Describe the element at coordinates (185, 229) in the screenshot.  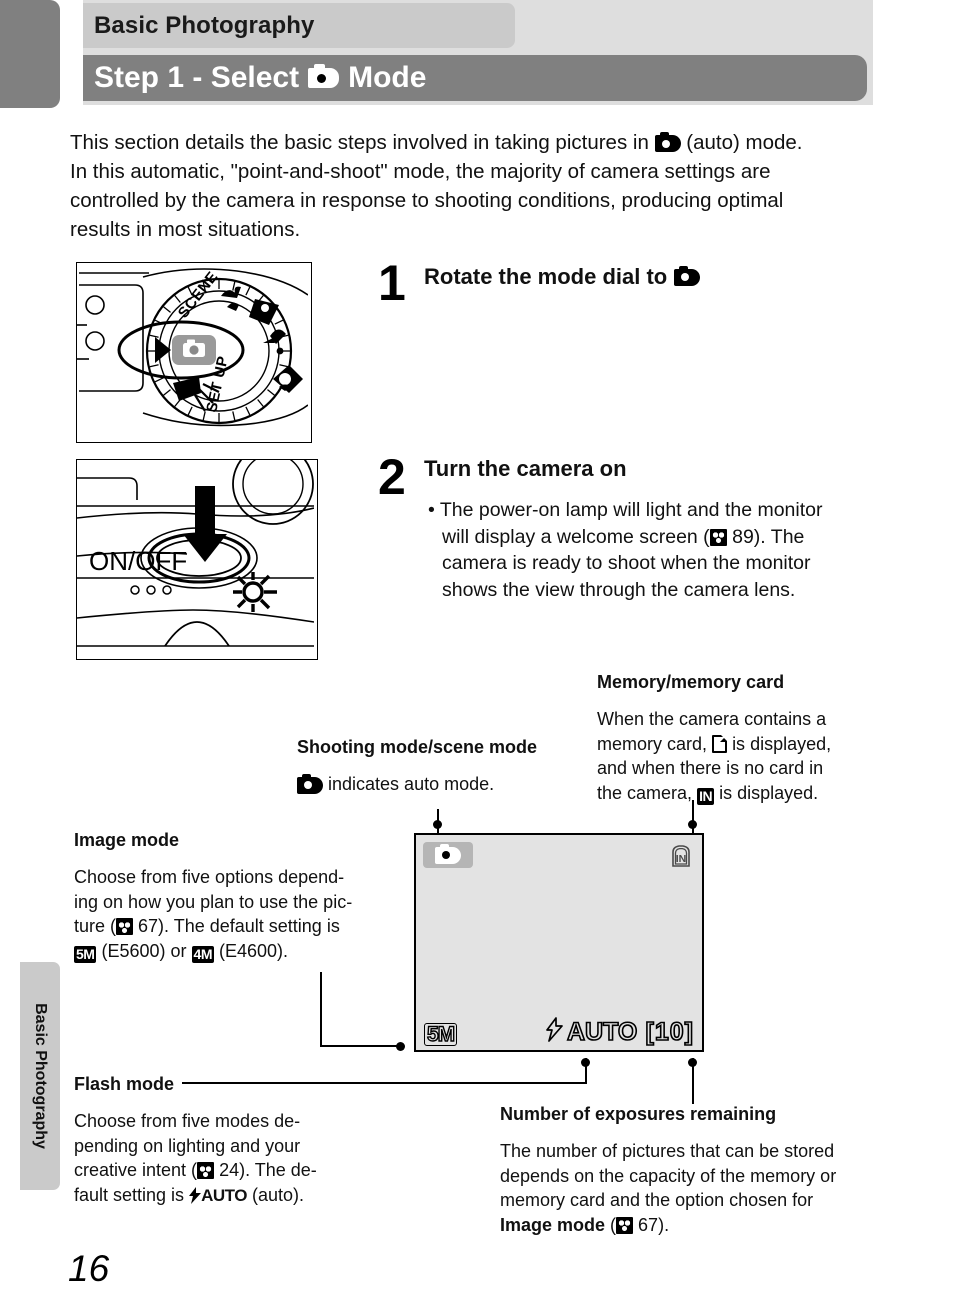
I see `intro-line-4: results in most situations.` at that location.